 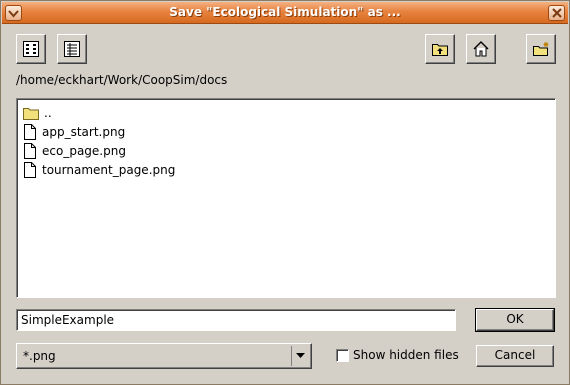 I want to click on new-folder-icon, so click(x=541, y=49).